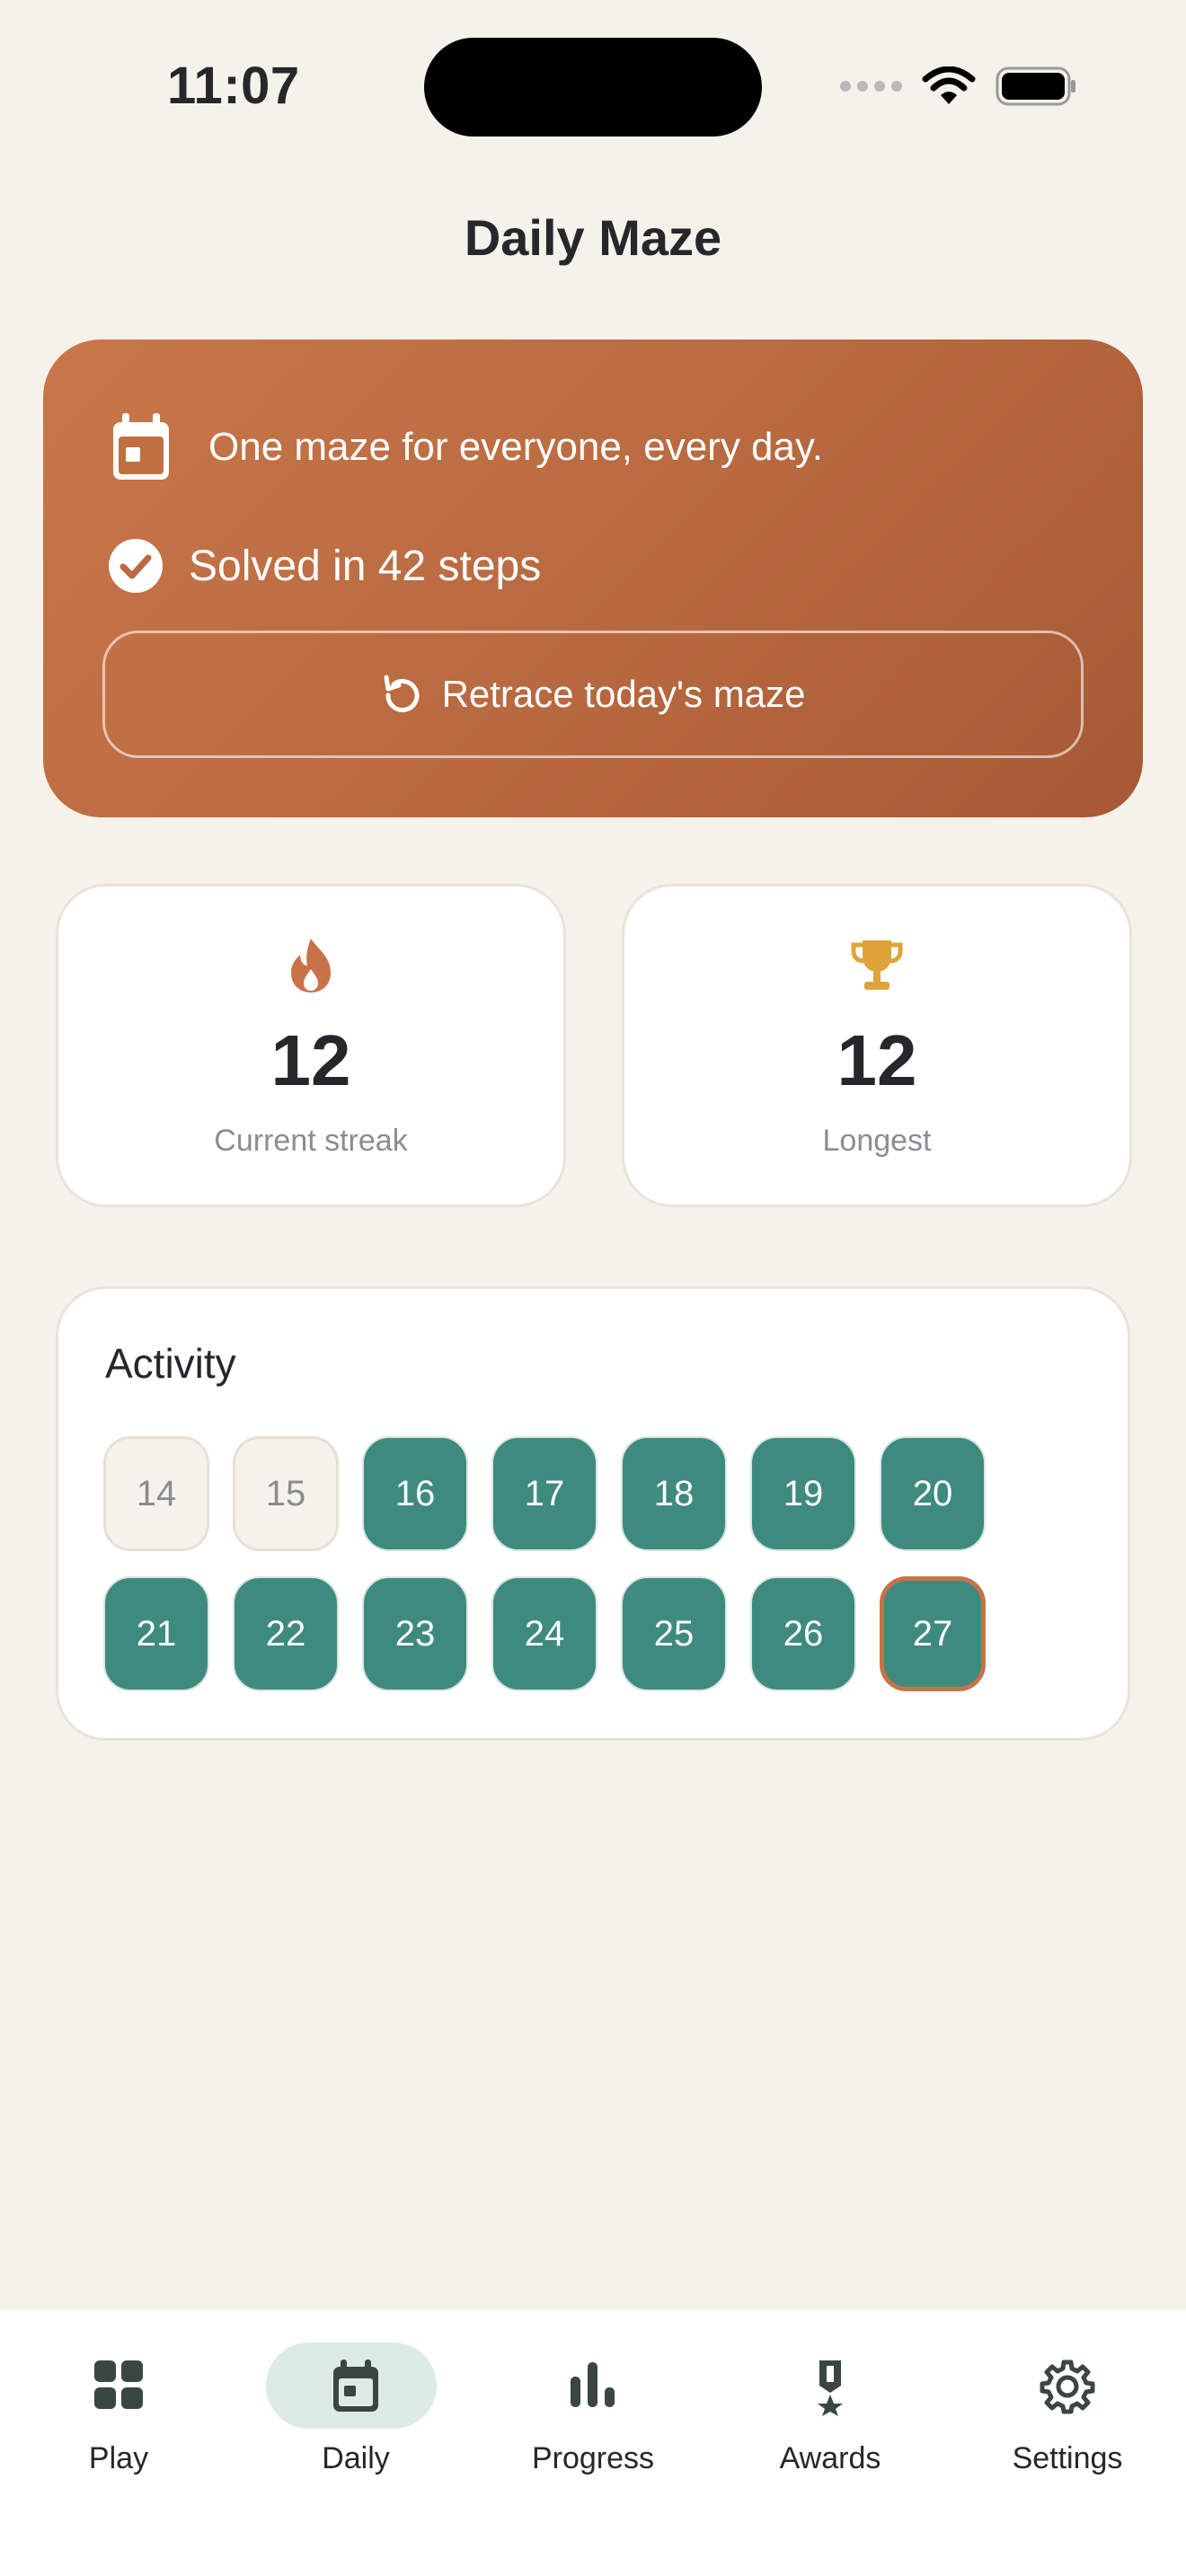 The width and height of the screenshot is (1186, 2576). What do you see at coordinates (949, 85) in the screenshot?
I see `wifi-icon` at bounding box center [949, 85].